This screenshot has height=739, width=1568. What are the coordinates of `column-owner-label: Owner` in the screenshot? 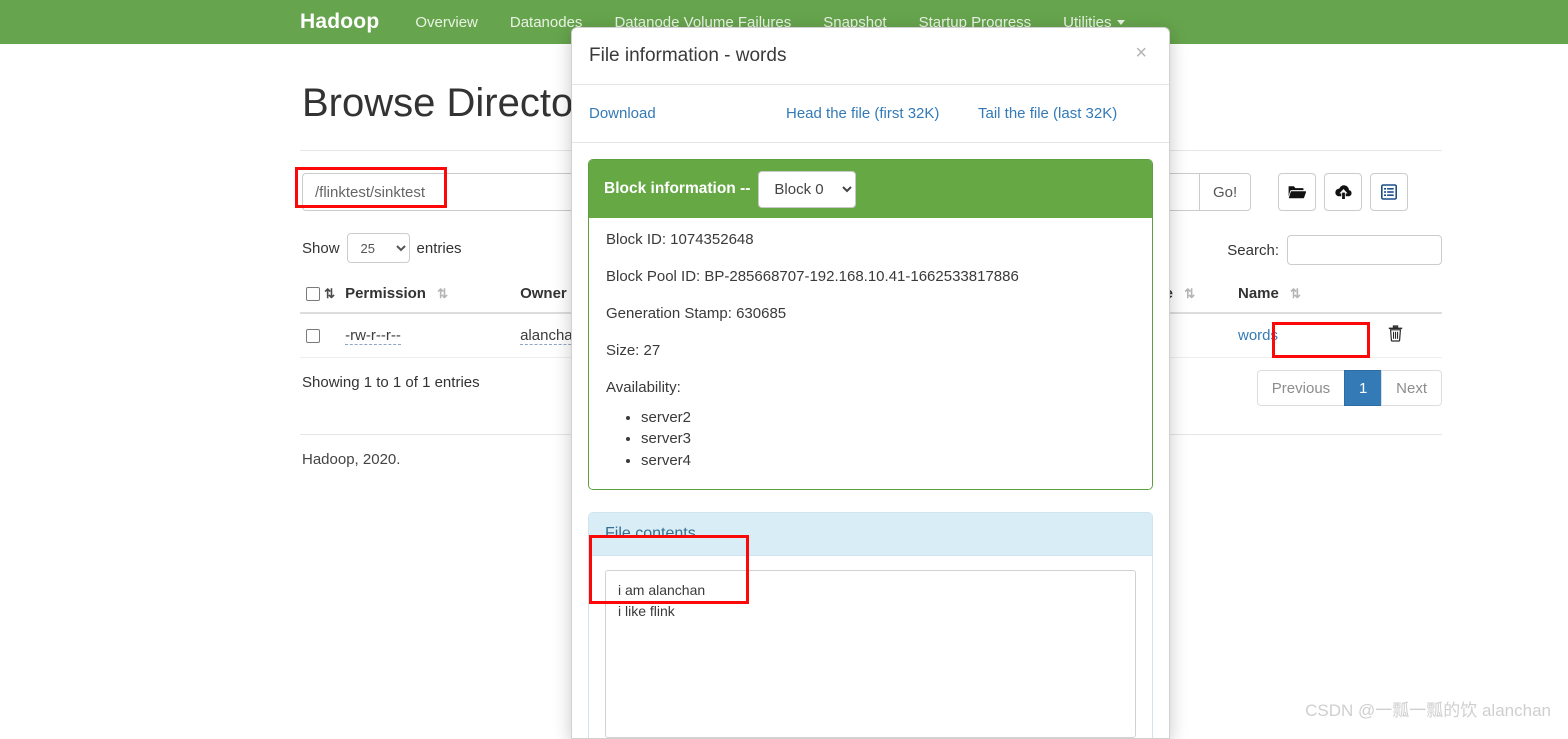 It's located at (543, 293).